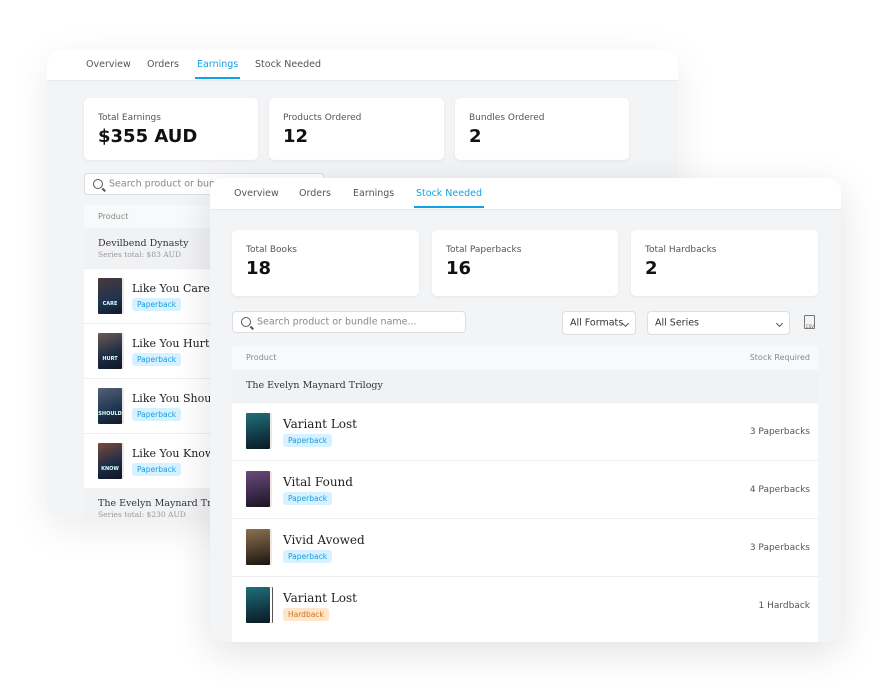 This screenshot has height=692, width=888. What do you see at coordinates (110, 296) in the screenshot?
I see `book-cover-image: CARE` at bounding box center [110, 296].